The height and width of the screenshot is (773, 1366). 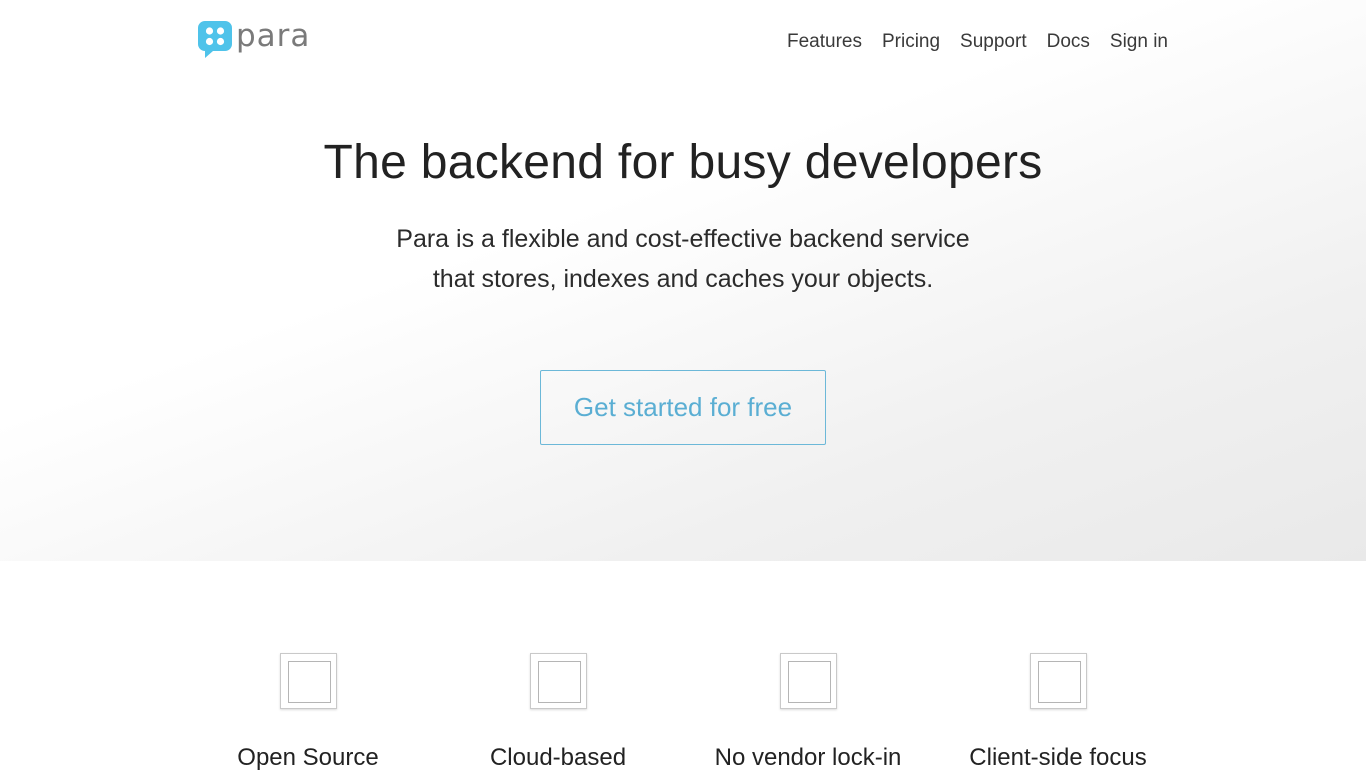 I want to click on nav-link-pricing: Pricing, so click(x=911, y=41).